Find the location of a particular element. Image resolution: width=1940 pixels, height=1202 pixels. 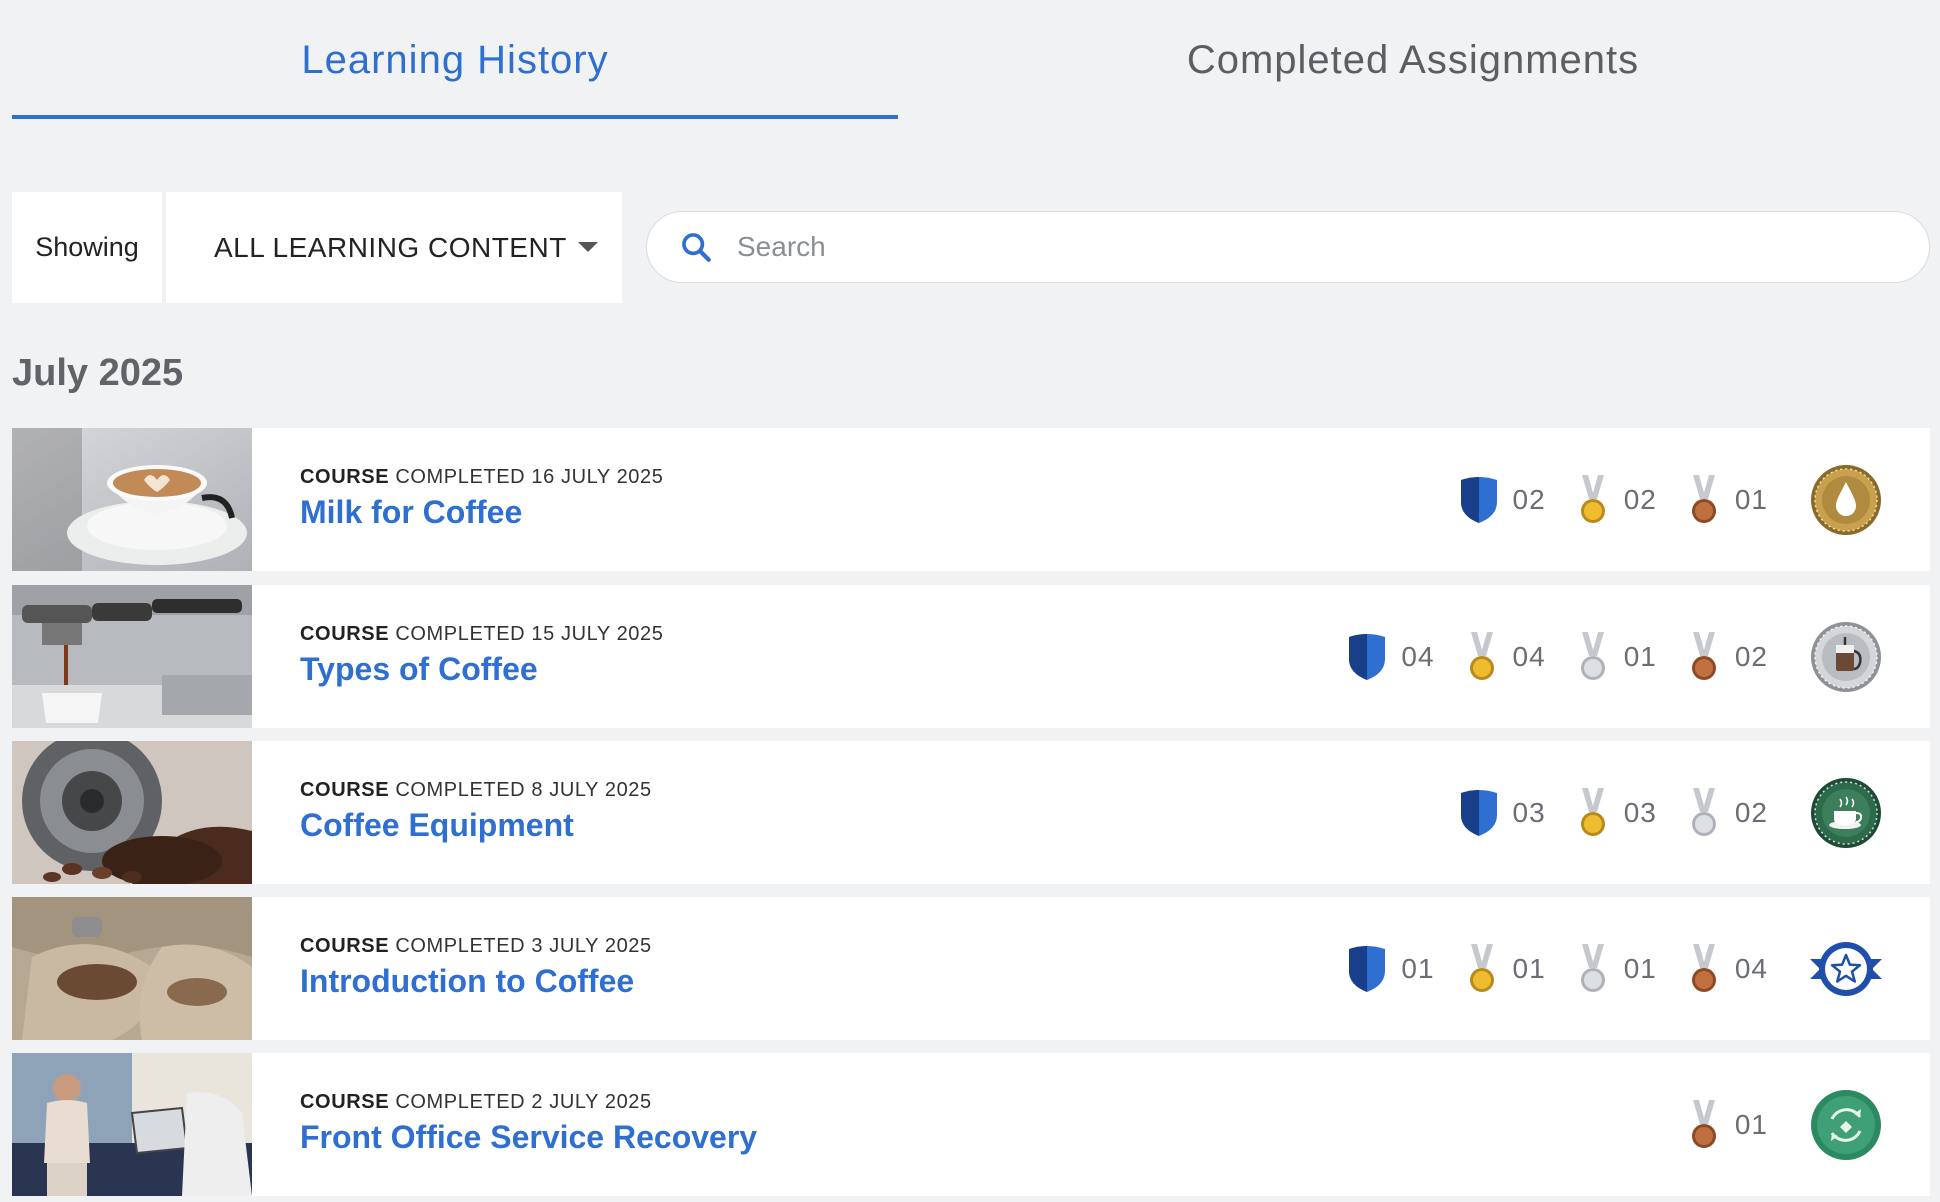

month-heading: July 2025 is located at coordinates (98, 373).